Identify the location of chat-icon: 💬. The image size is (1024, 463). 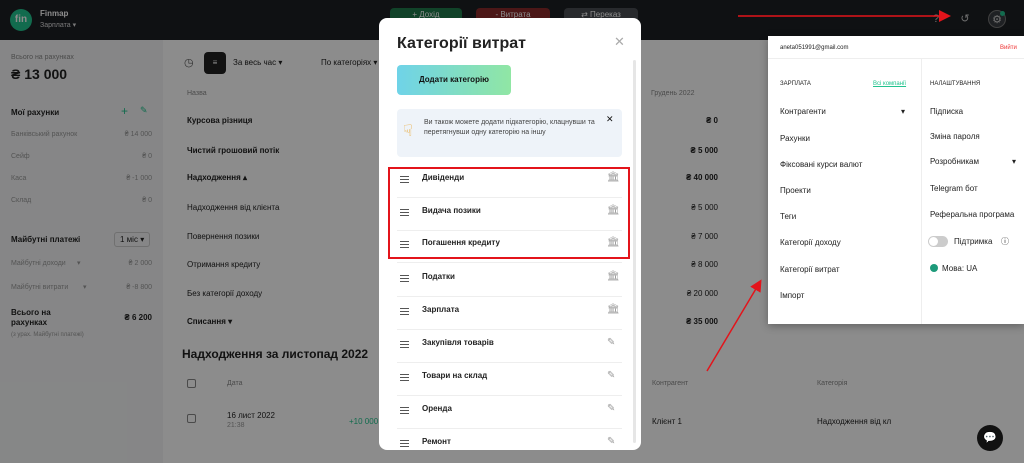
(990, 438).